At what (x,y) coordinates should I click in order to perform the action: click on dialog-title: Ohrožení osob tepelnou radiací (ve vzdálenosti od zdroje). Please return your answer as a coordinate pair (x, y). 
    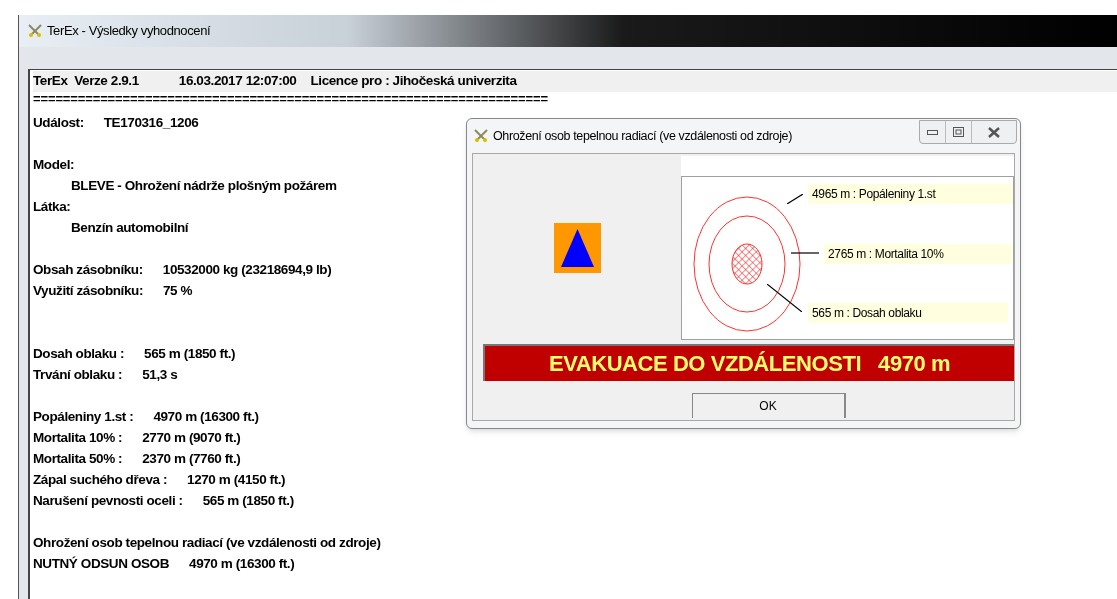
    Looking at the image, I should click on (642, 136).